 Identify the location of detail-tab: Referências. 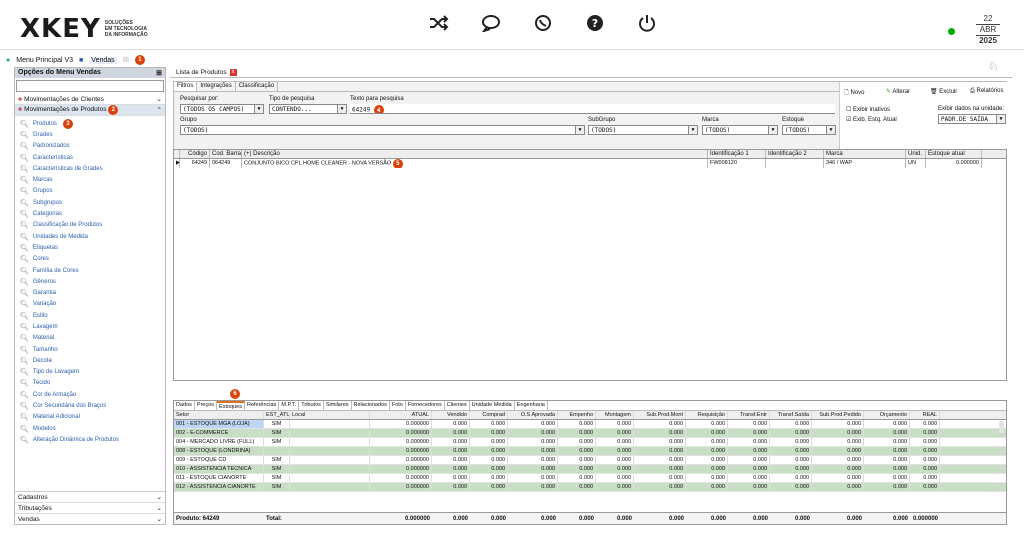
(262, 405).